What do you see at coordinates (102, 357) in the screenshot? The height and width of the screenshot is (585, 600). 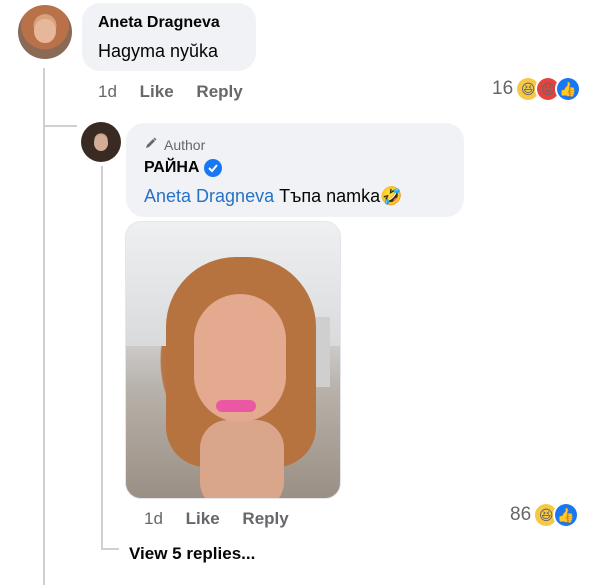 I see `reply-thread-line` at bounding box center [102, 357].